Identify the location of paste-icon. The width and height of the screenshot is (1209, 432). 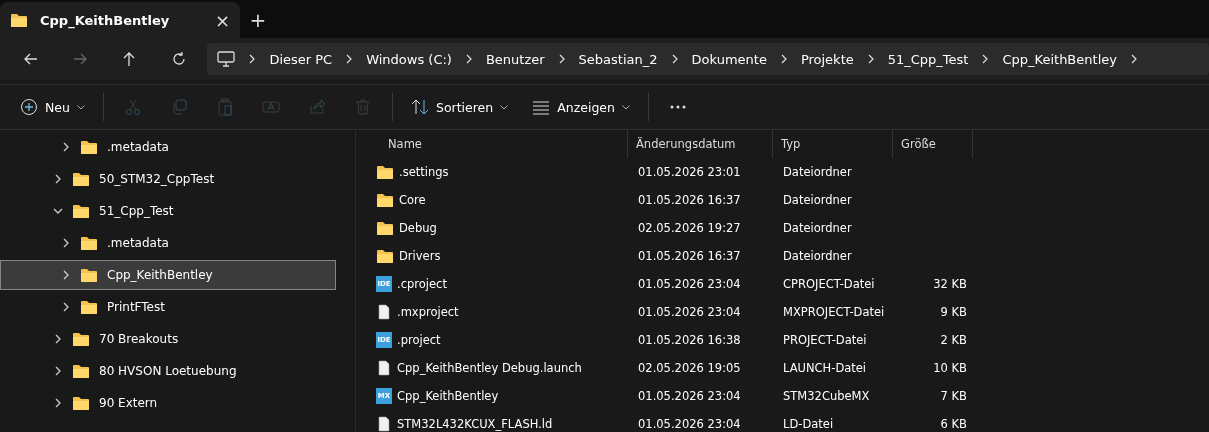
(224, 107).